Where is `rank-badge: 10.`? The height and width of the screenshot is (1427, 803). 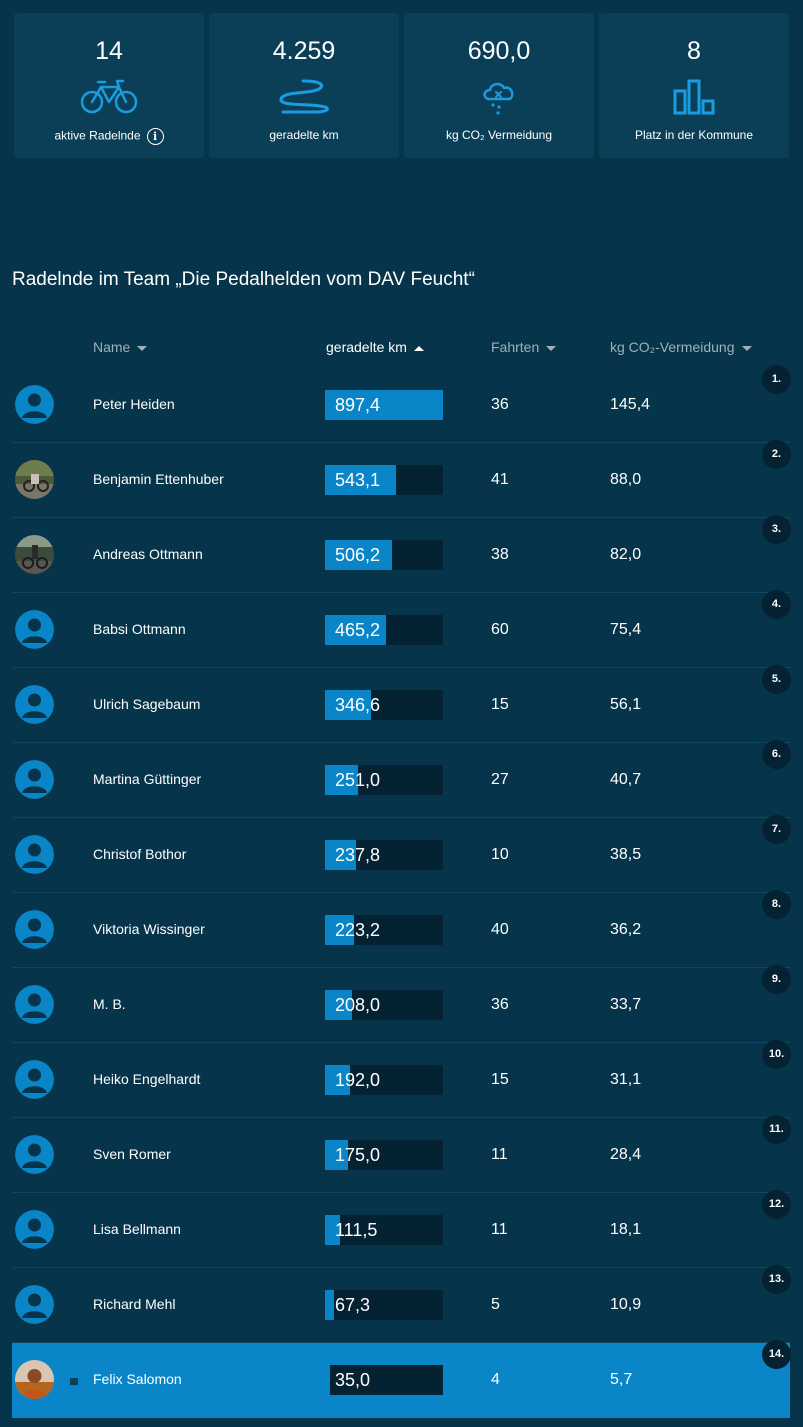 rank-badge: 10. is located at coordinates (776, 1054).